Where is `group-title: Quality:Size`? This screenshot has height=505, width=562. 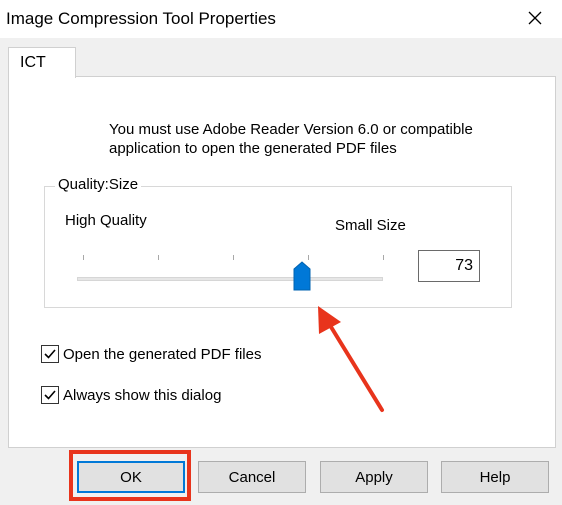 group-title: Quality:Size is located at coordinates (98, 184).